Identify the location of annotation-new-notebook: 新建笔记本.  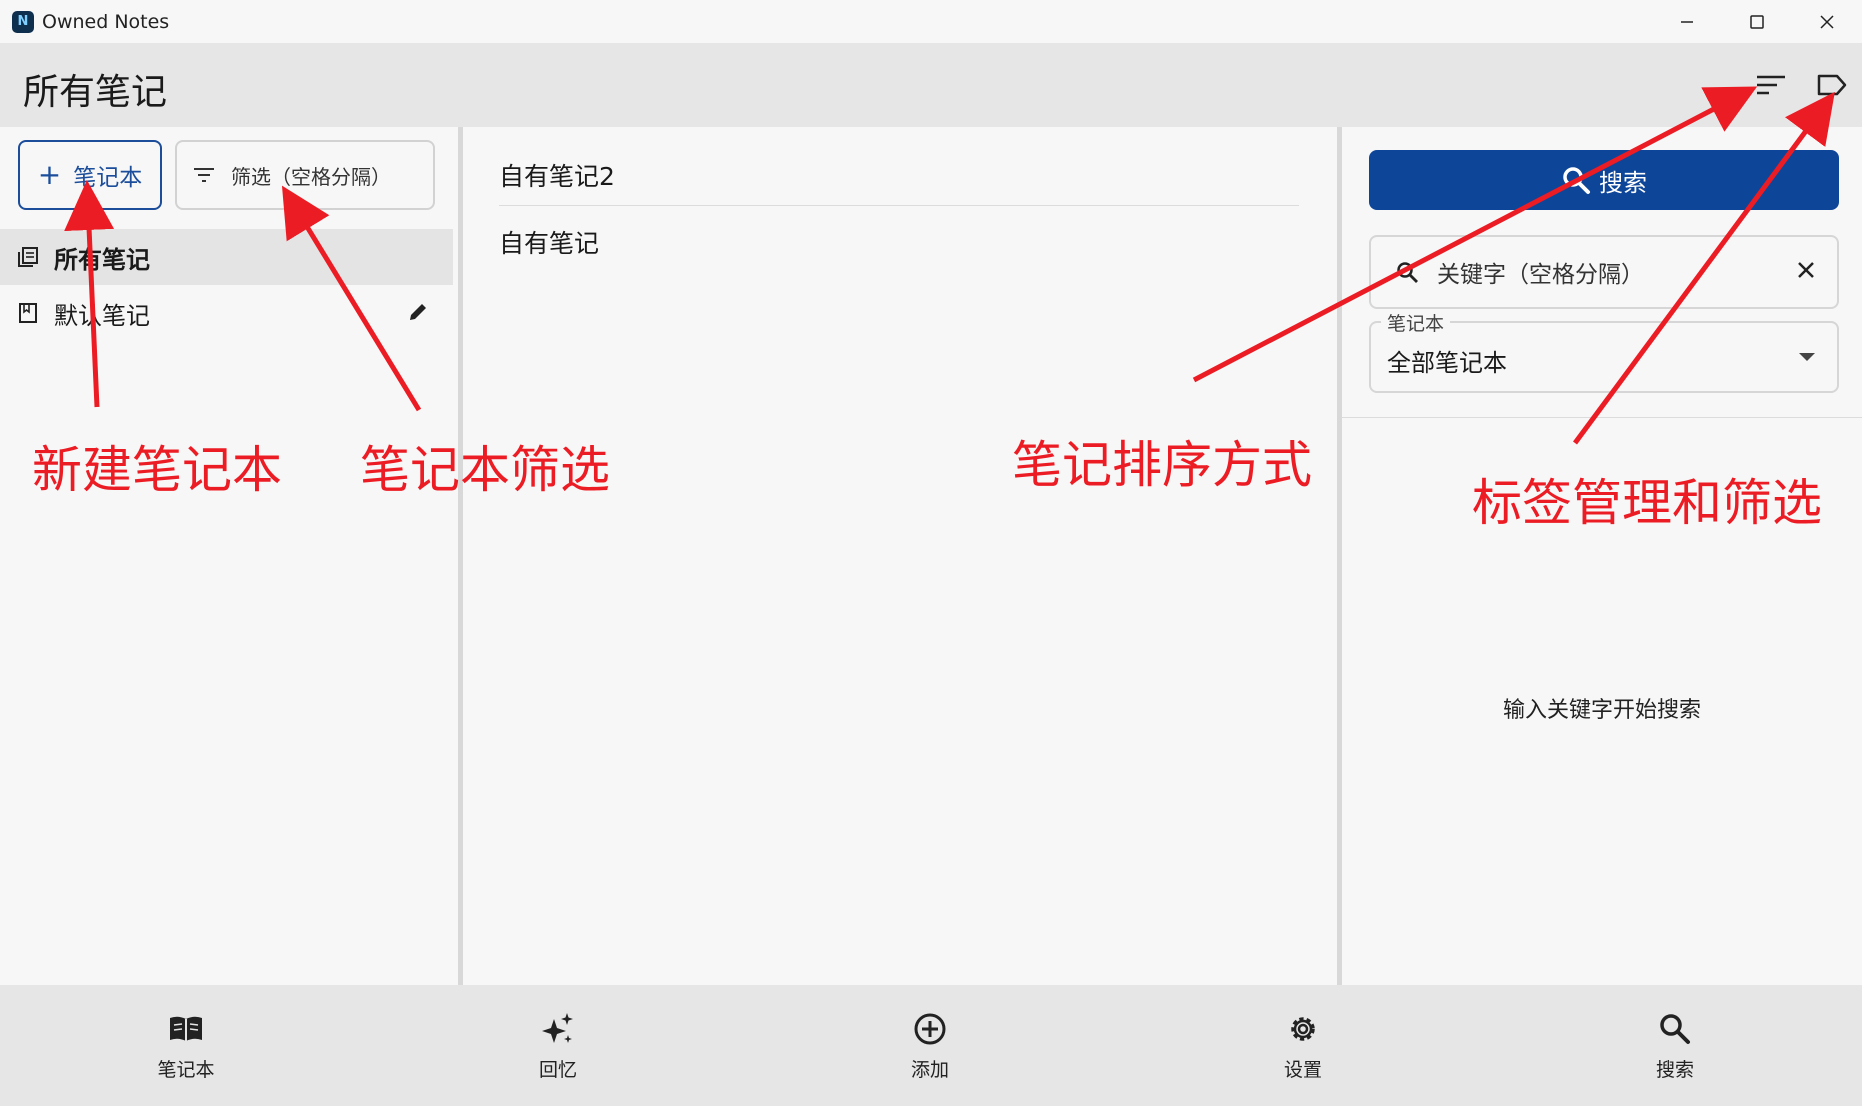
(157, 470).